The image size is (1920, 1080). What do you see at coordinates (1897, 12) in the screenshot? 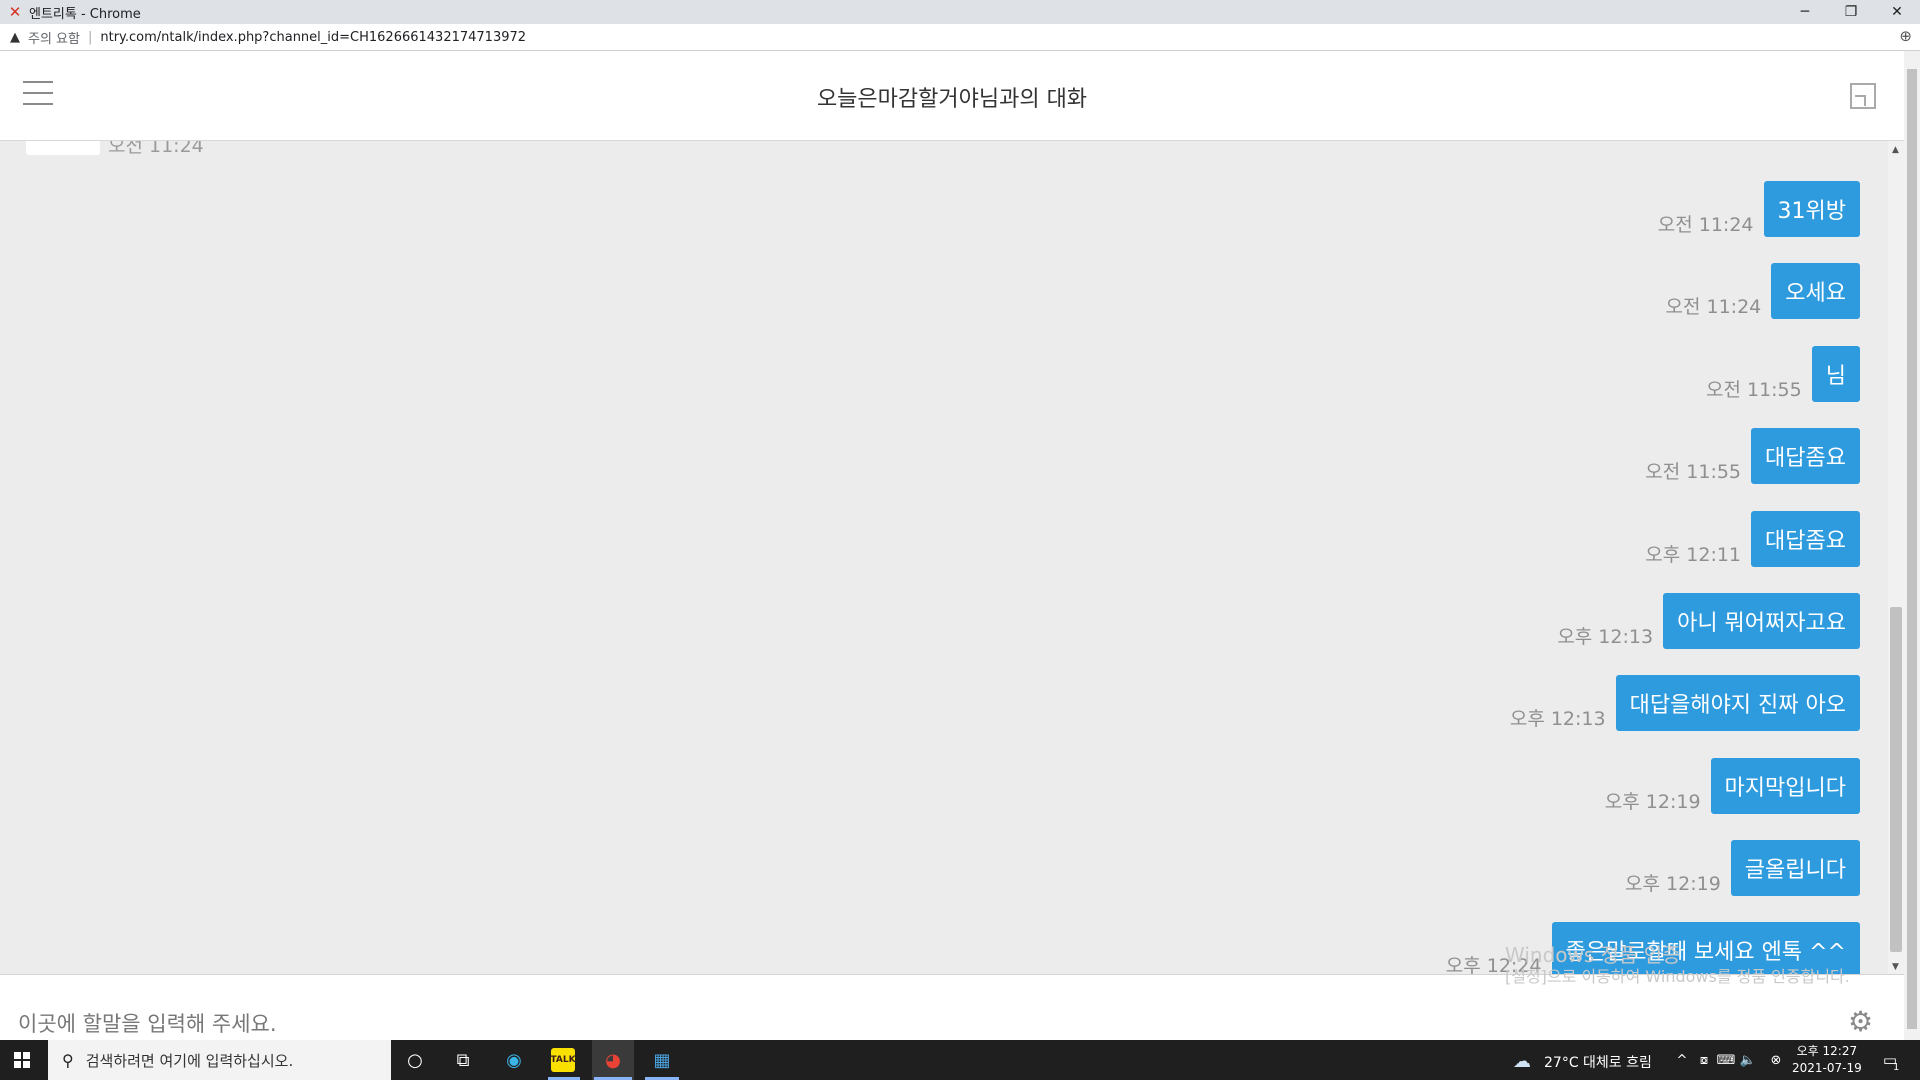
I see `close-window-button: ✕` at bounding box center [1897, 12].